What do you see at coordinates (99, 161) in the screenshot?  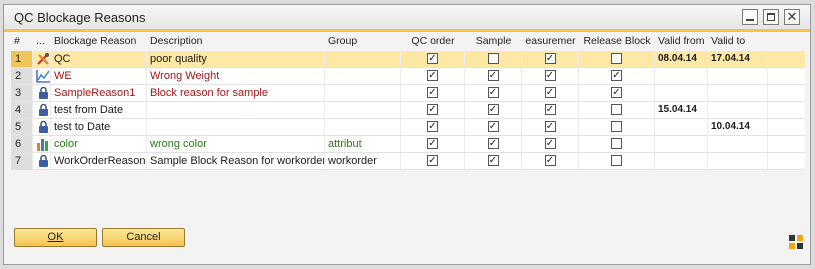 I see `blockage-reason-cell: WorkOrderReason` at bounding box center [99, 161].